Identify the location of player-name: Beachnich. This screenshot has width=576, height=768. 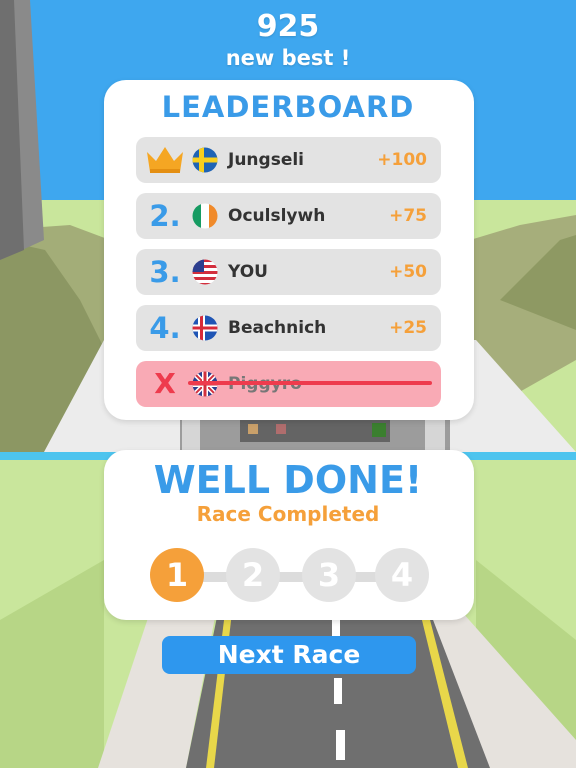
(277, 328).